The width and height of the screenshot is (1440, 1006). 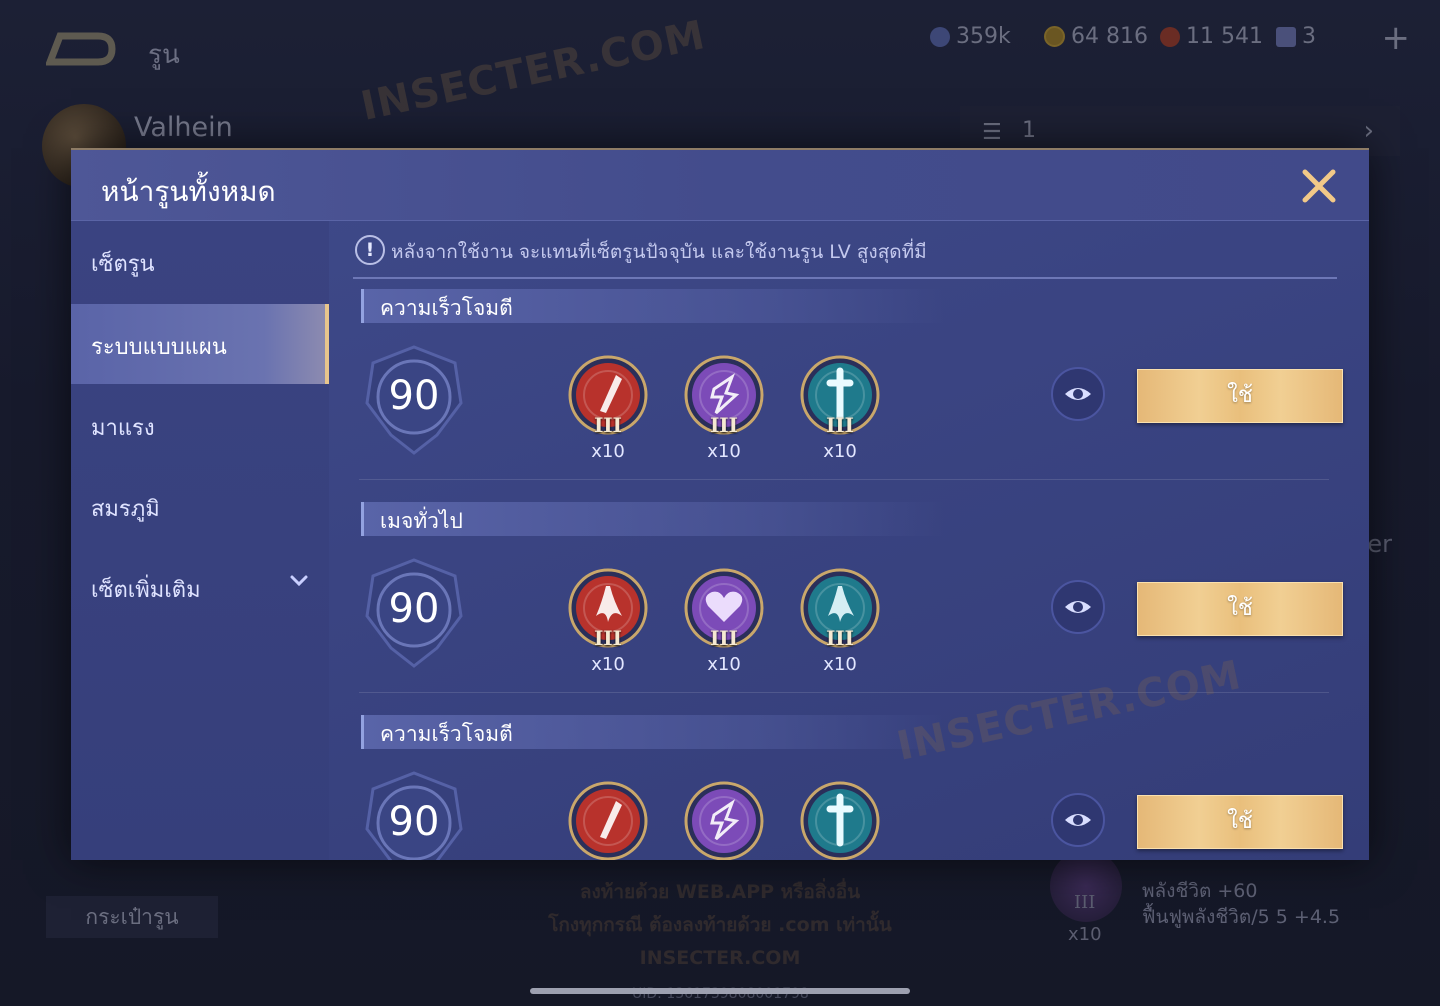 What do you see at coordinates (844, 479) in the screenshot?
I see `divider` at bounding box center [844, 479].